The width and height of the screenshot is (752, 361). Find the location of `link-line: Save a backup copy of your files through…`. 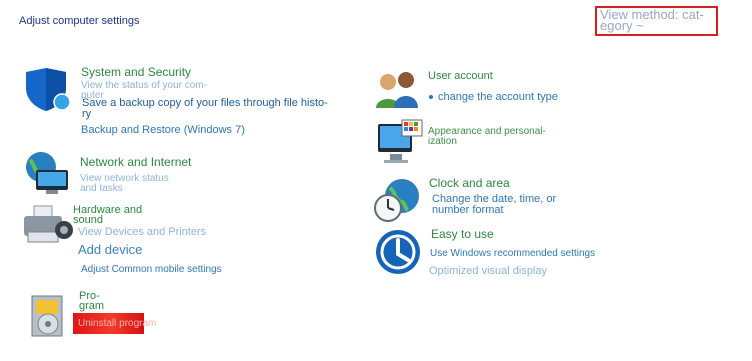

link-line: Save a backup copy of your files through… is located at coordinates (205, 103).